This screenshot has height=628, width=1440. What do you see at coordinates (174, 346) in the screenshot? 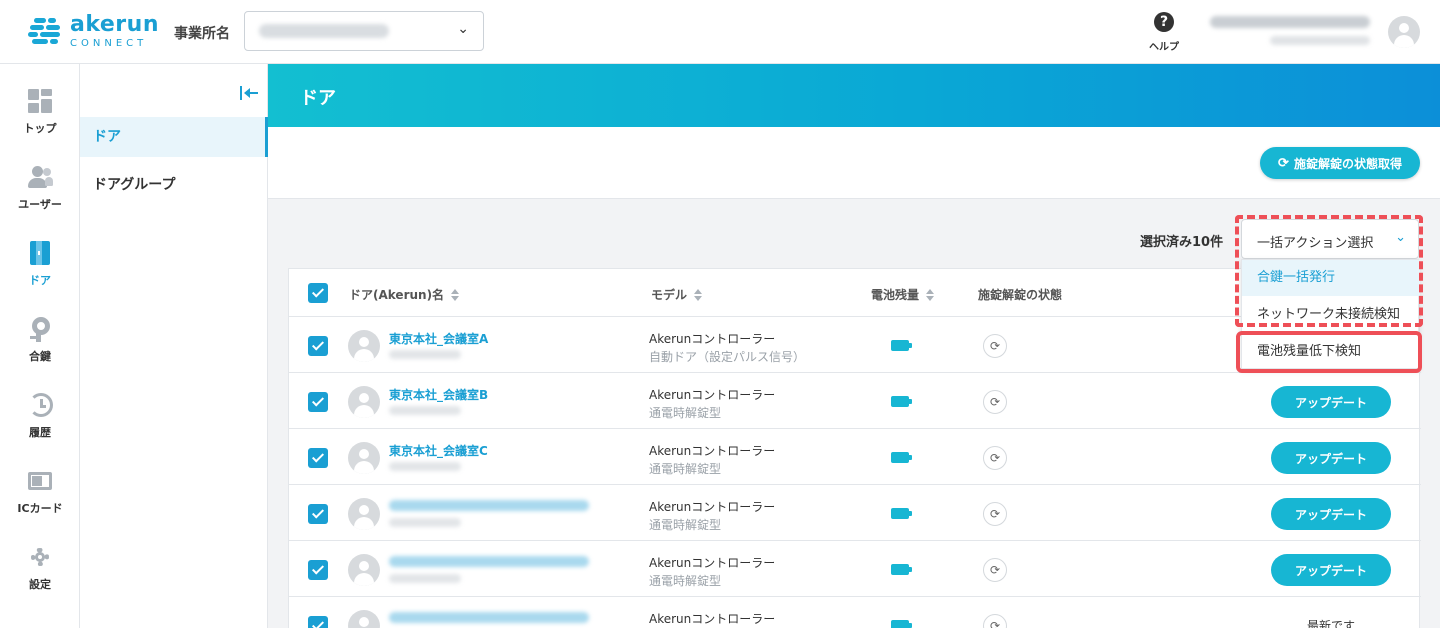
I see `sub-nav: ドア ドアグループ` at bounding box center [174, 346].